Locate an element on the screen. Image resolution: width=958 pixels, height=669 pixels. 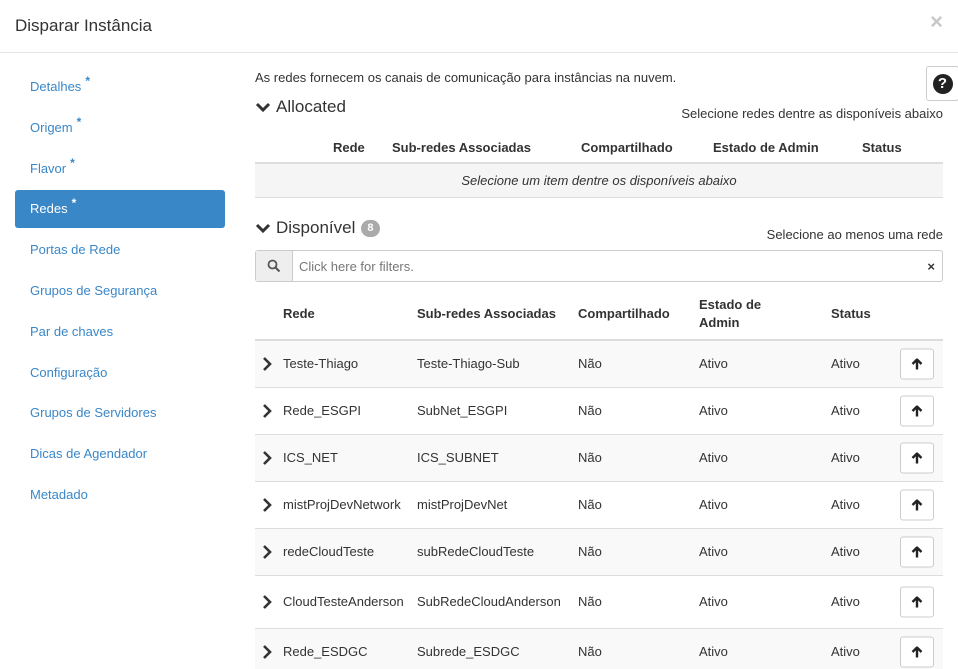
close-icon: × is located at coordinates (936, 22).